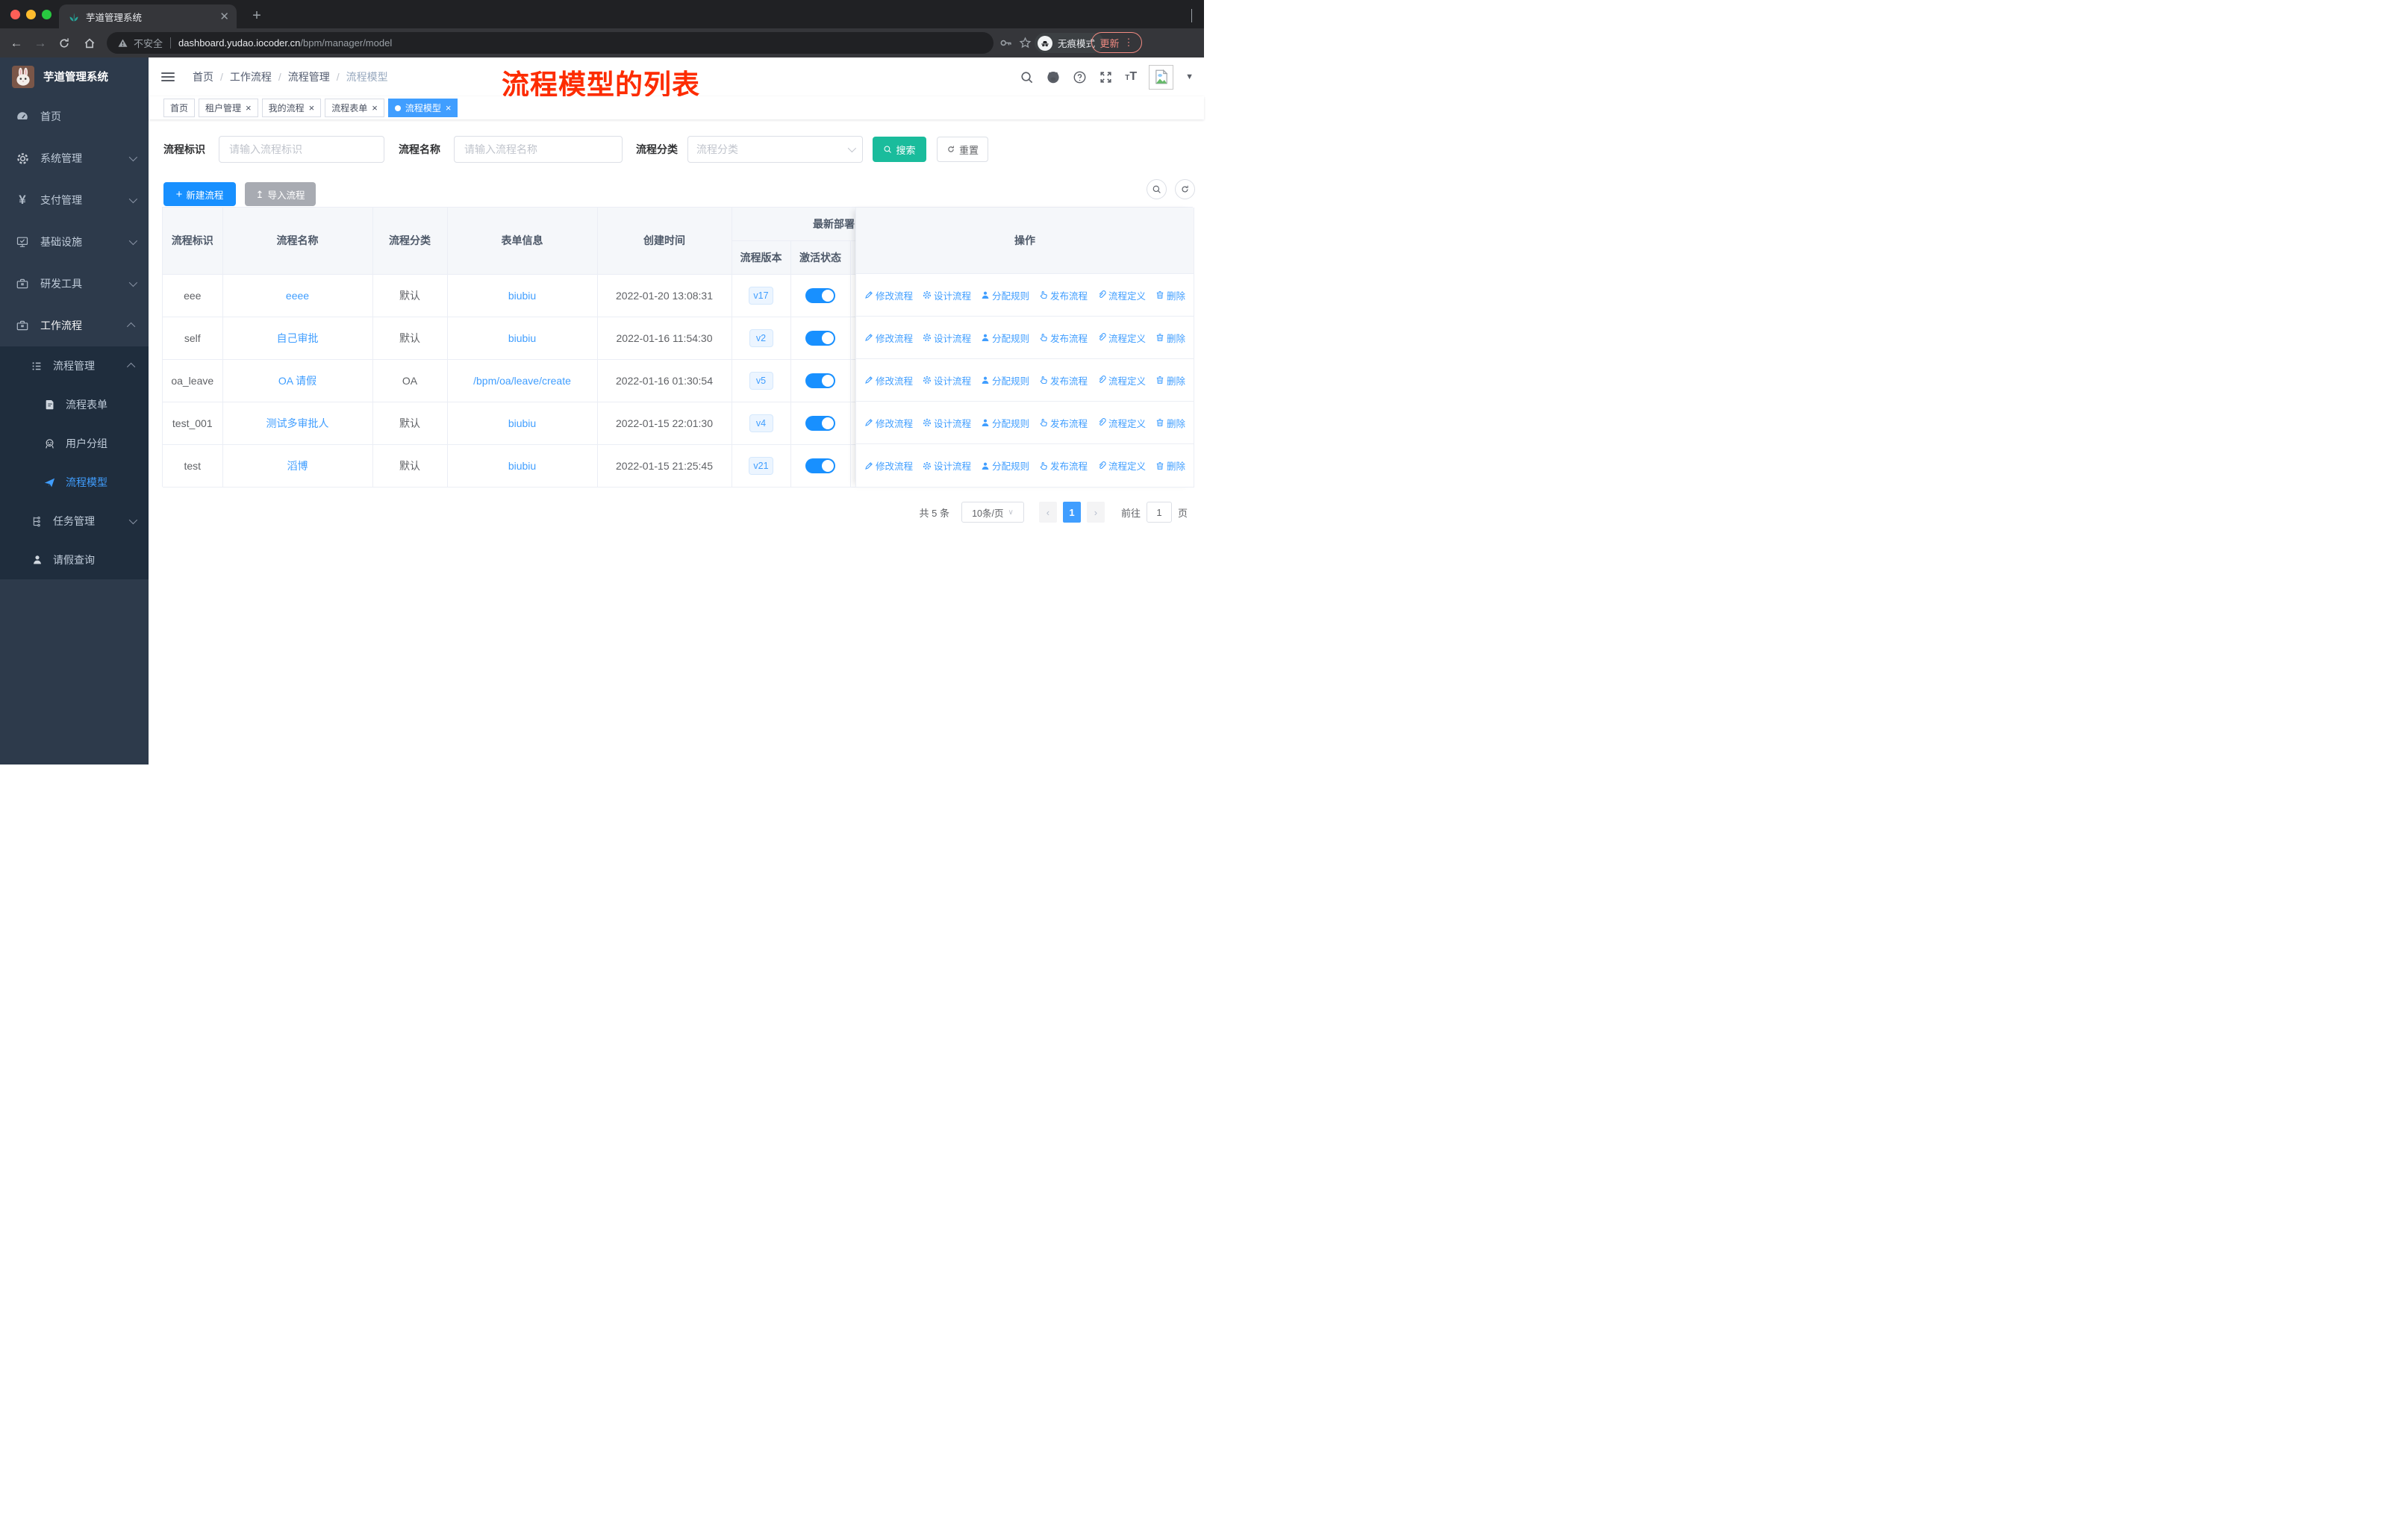 Image resolution: width=2408 pixels, height=1529 pixels. What do you see at coordinates (16, 43) in the screenshot?
I see `back-icon: ←` at bounding box center [16, 43].